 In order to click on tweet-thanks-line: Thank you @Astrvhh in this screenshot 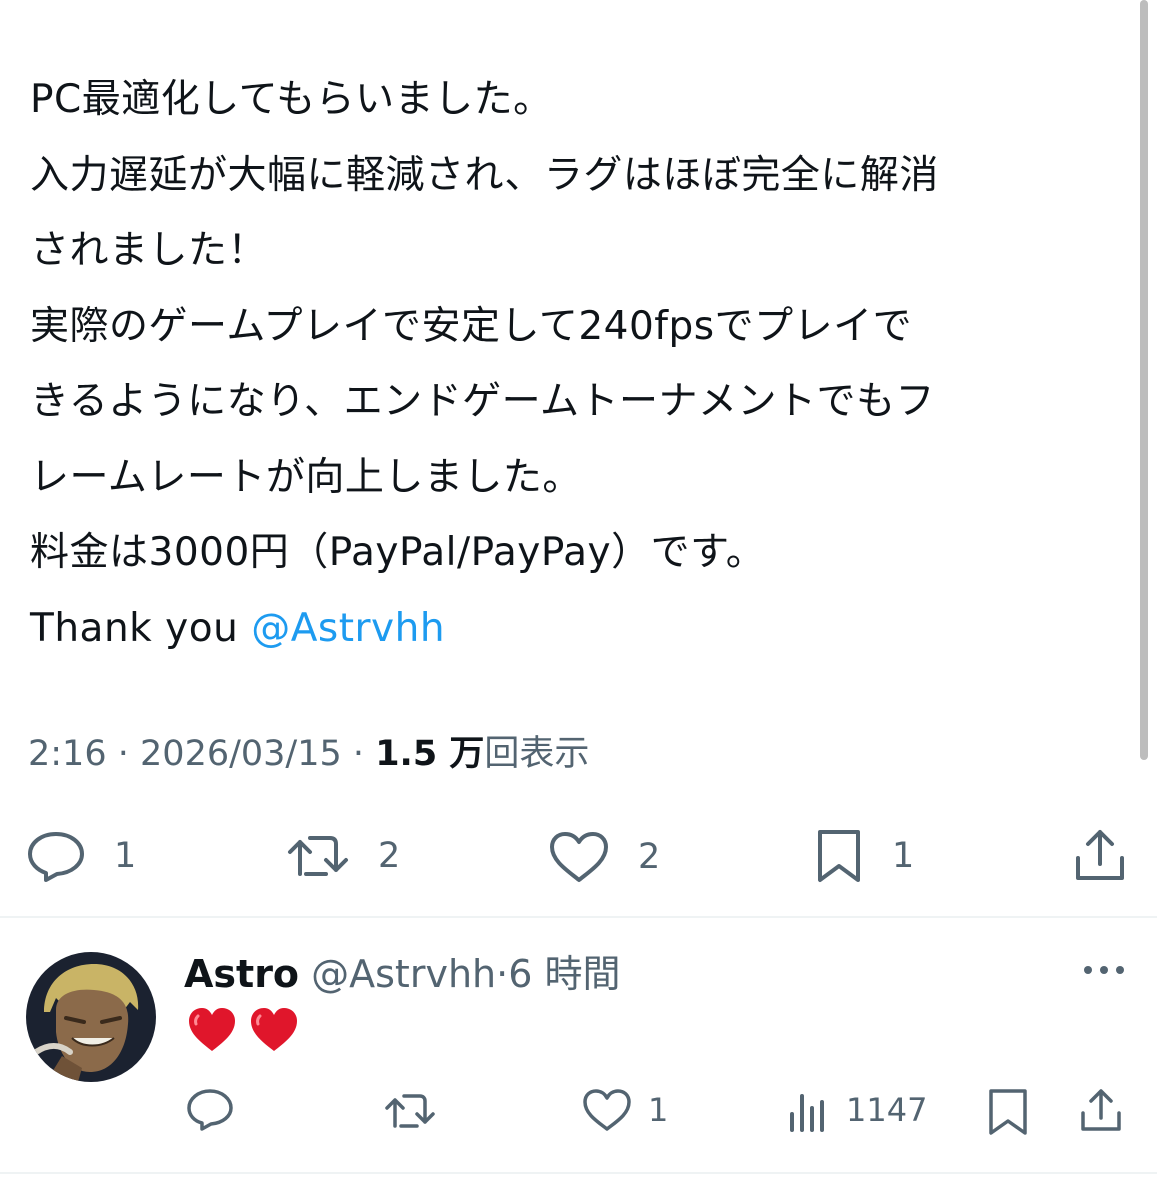, I will do `click(577, 629)`.